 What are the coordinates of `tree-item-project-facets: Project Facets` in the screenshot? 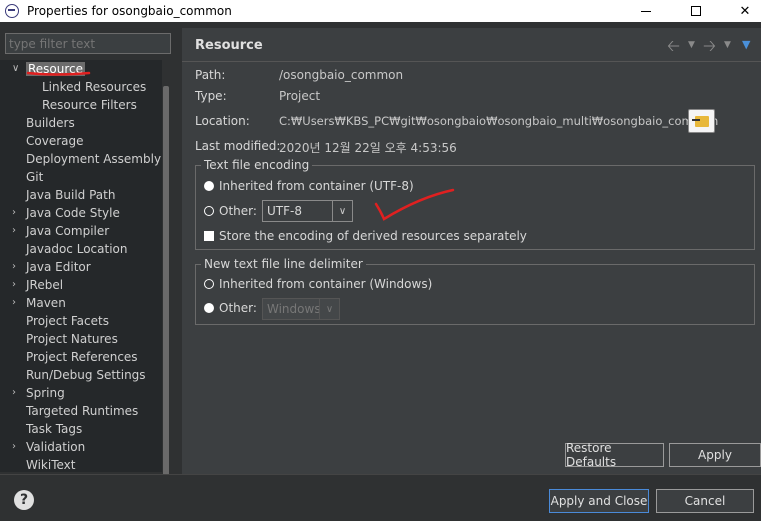 It's located at (67, 321).